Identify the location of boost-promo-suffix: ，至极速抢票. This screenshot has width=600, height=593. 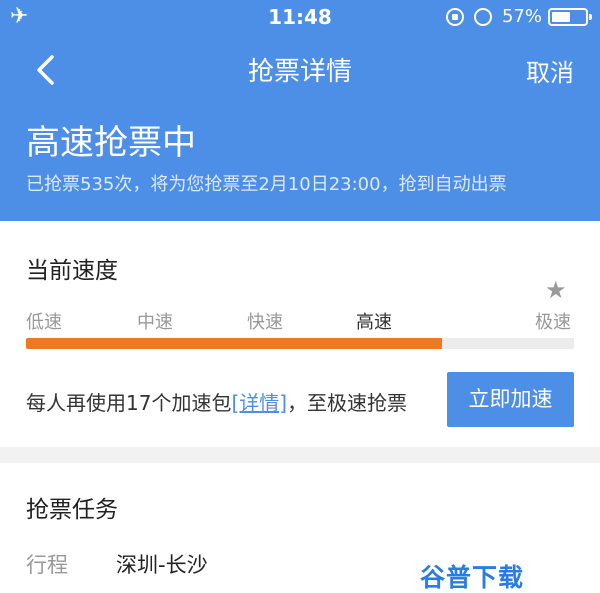
(347, 403).